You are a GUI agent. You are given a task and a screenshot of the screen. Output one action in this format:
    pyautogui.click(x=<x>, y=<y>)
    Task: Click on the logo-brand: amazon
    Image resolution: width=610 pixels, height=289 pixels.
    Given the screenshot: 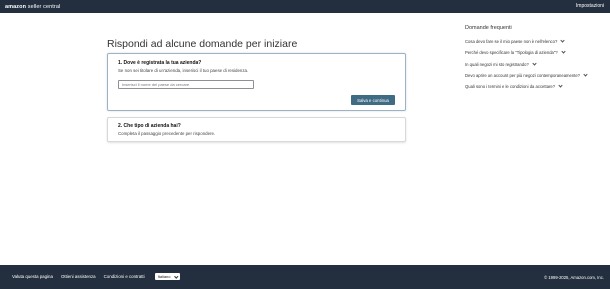 What is the action you would take?
    pyautogui.click(x=16, y=6)
    